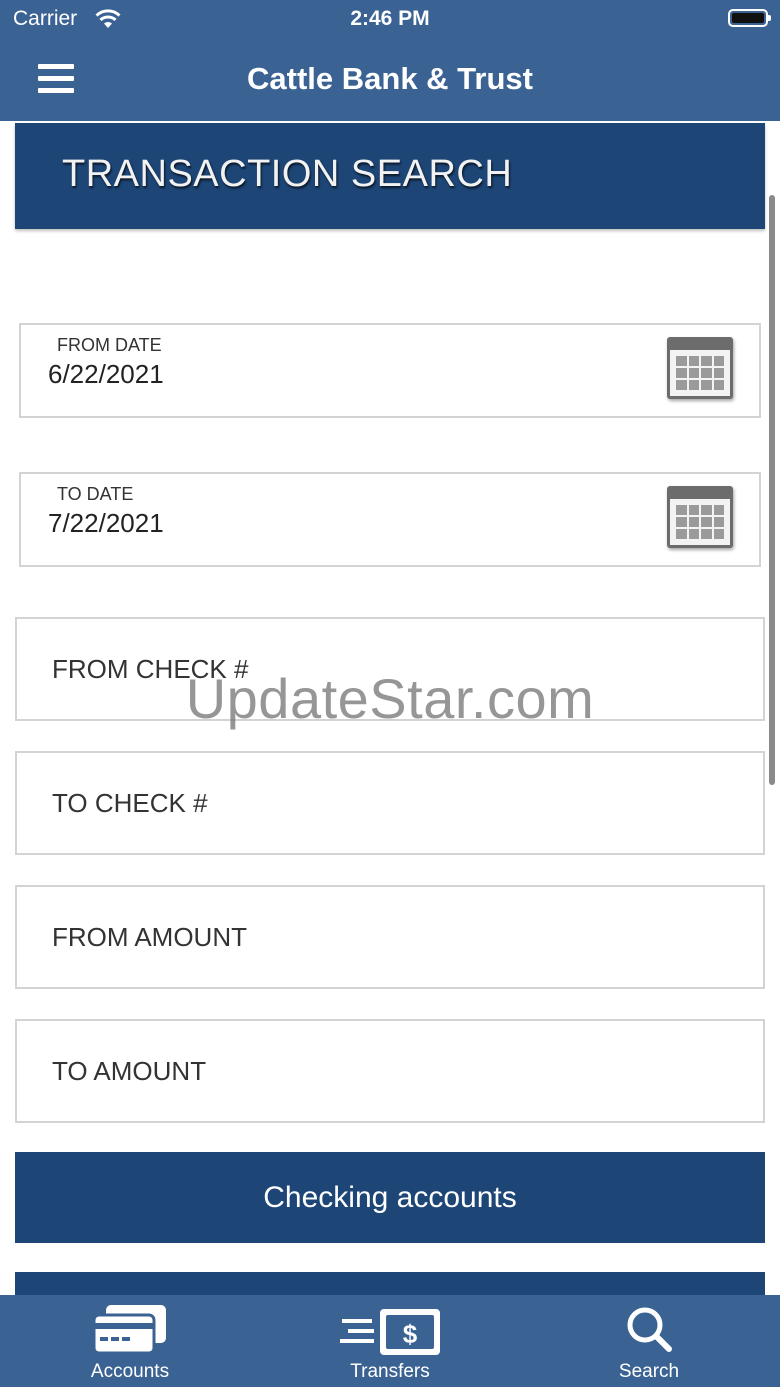  I want to click on to-date-field: TO DATE 7/22/2021, so click(390, 519).